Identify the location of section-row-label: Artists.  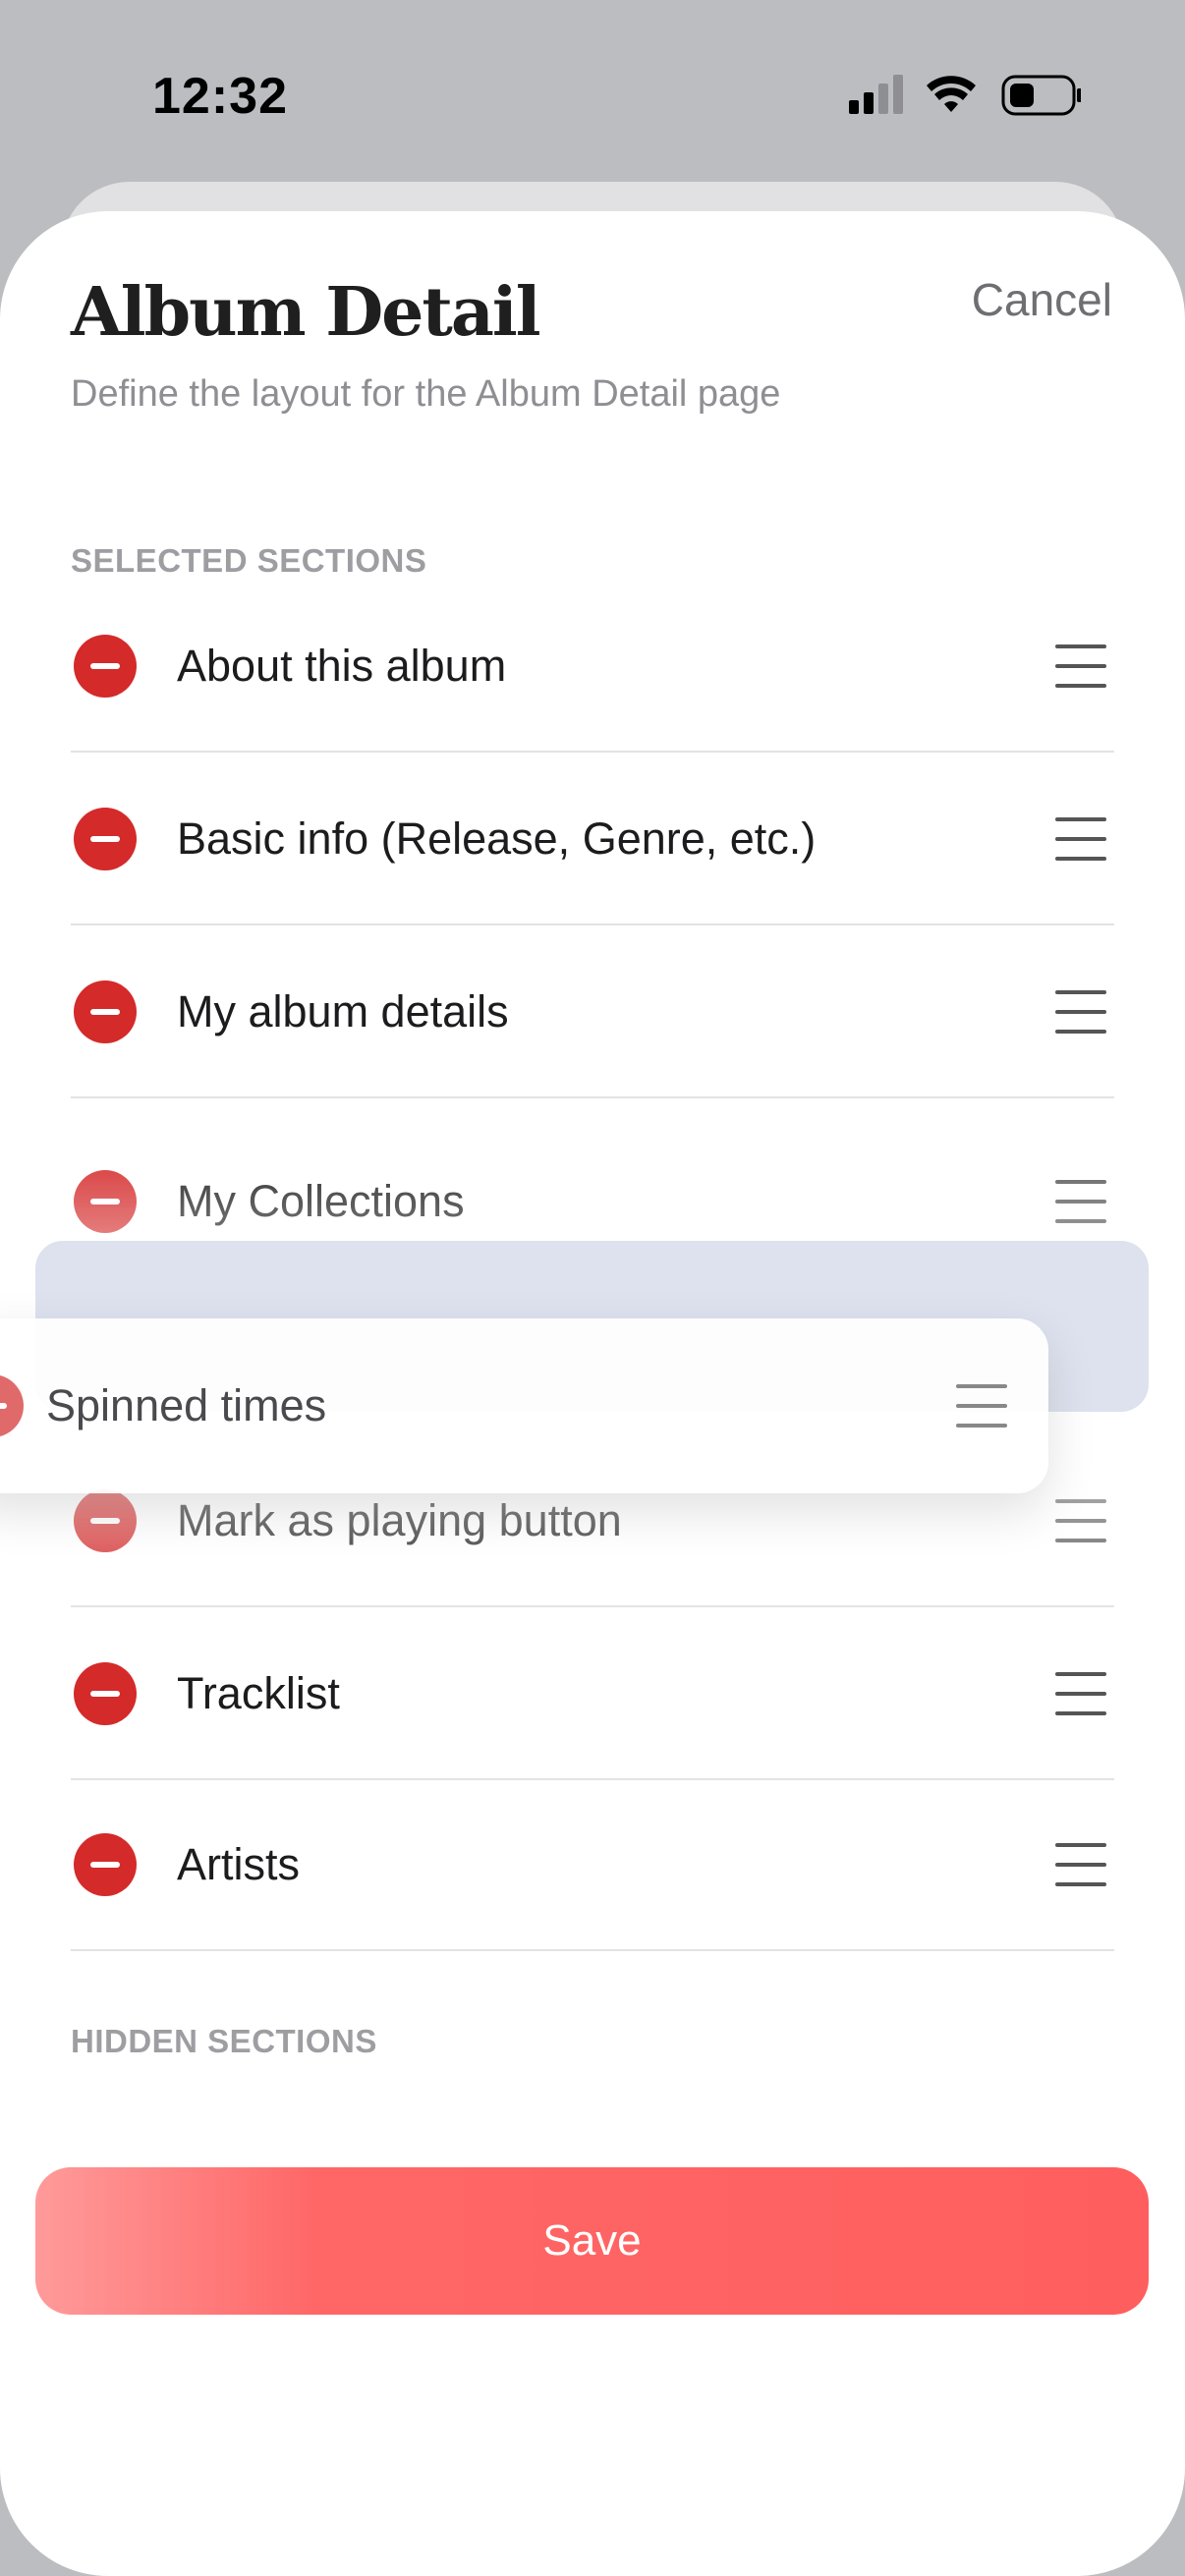
(239, 1864).